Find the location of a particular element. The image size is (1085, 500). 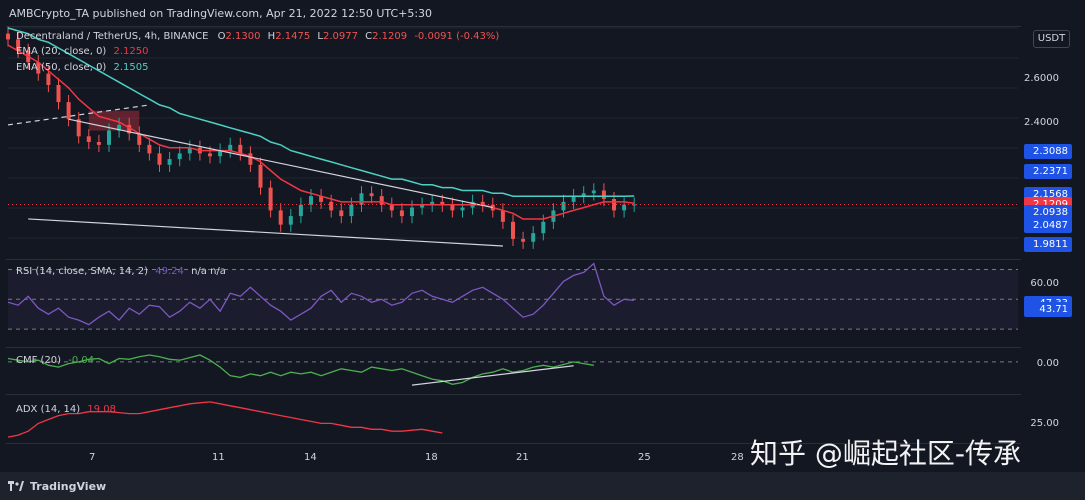

rsi-tick-60: 60.00 is located at coordinates (1044, 283).